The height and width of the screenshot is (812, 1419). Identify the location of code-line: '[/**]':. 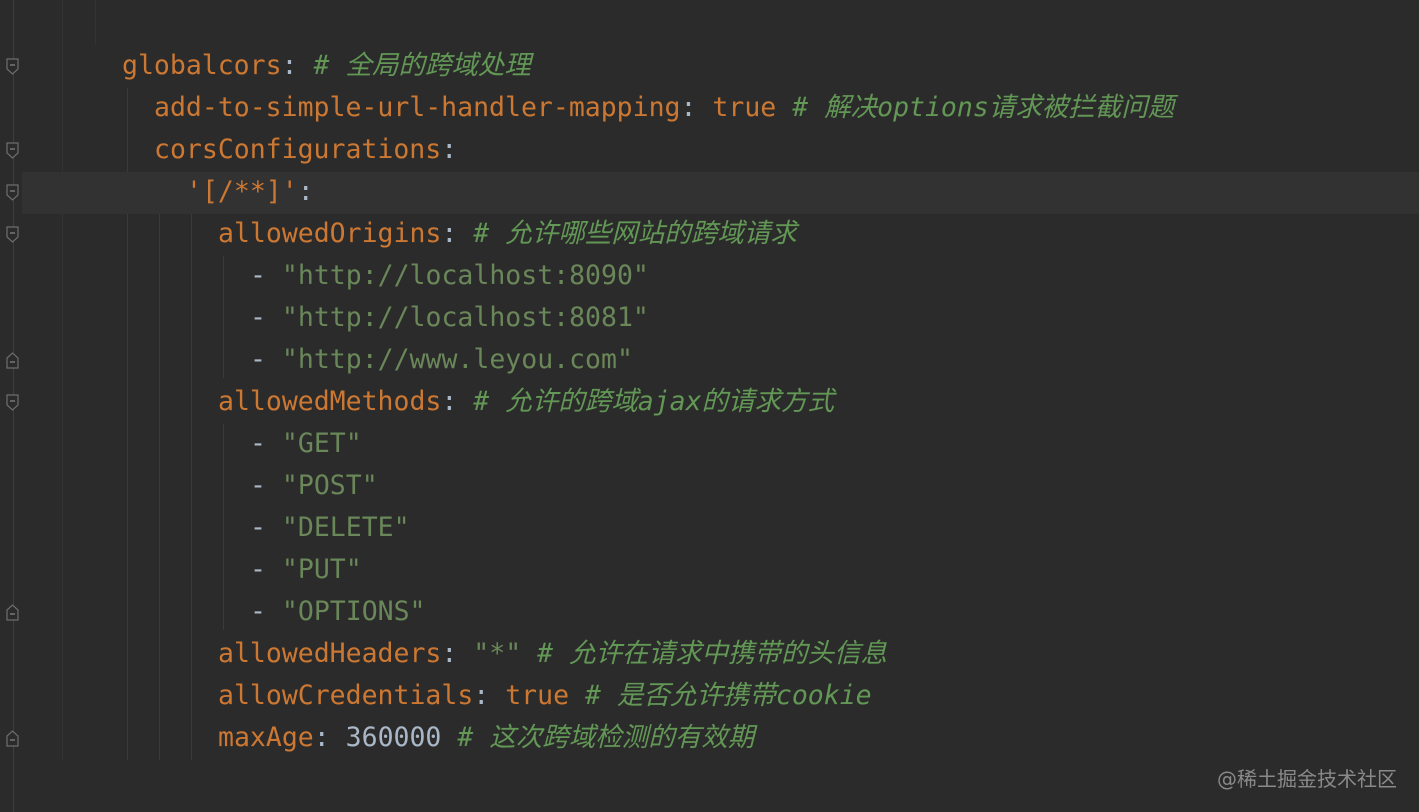
(250, 192).